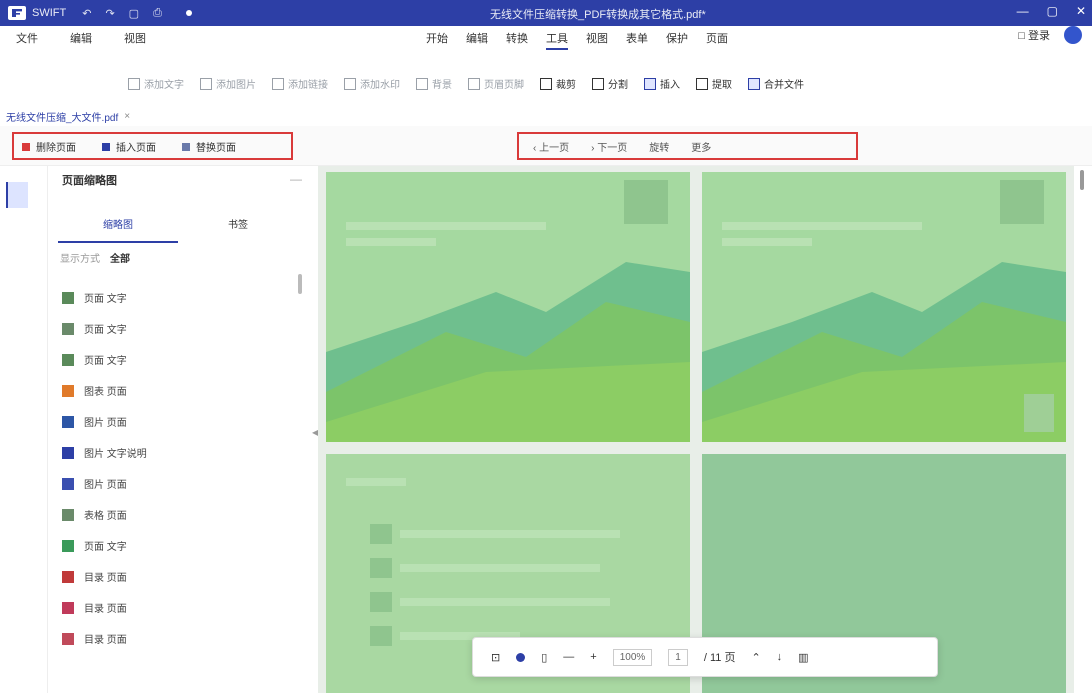 Image resolution: width=1092 pixels, height=693 pixels. Describe the element at coordinates (517, 40) in the screenshot. I see `tab-convert: 转换` at that location.